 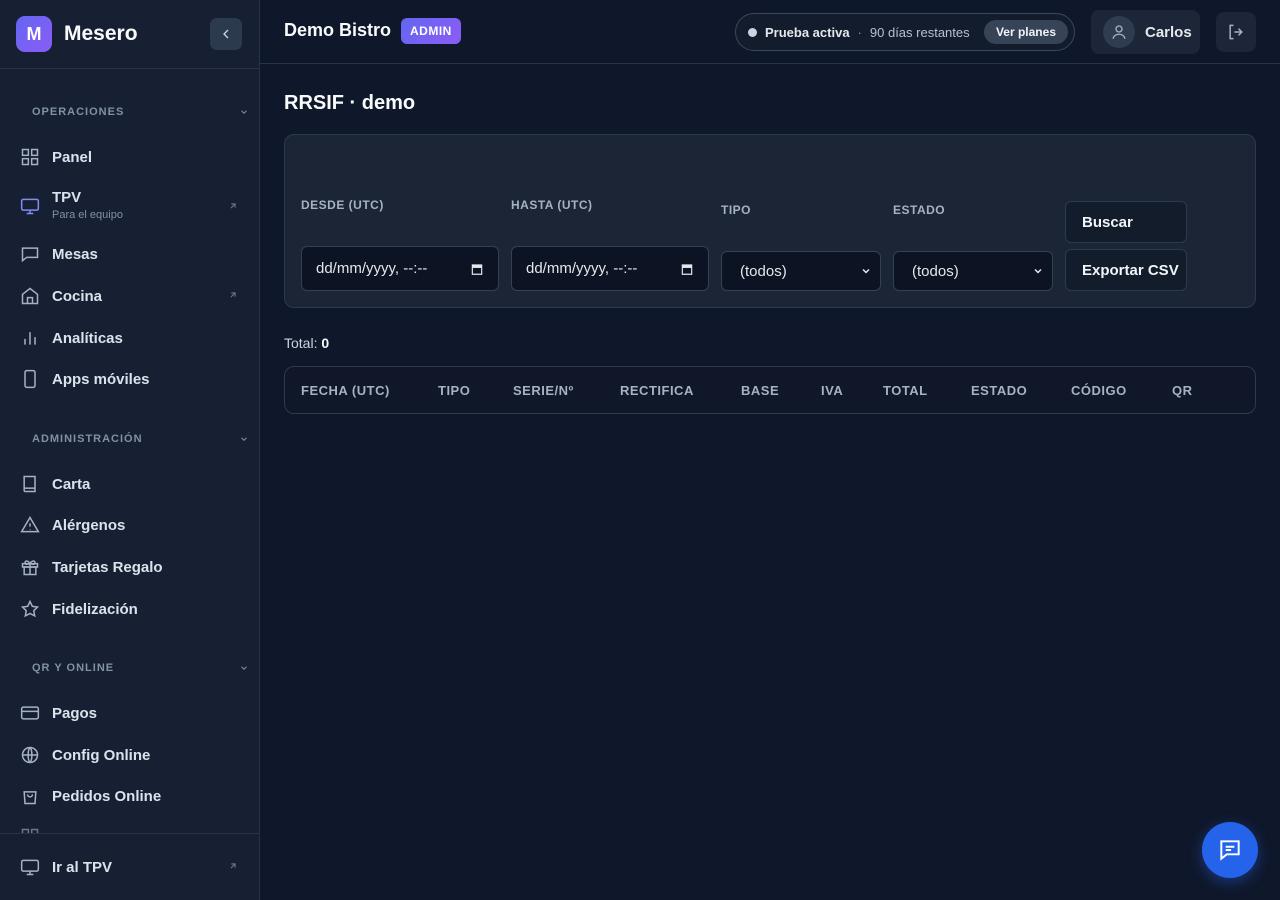 I want to click on card-icon, so click(x=30, y=713).